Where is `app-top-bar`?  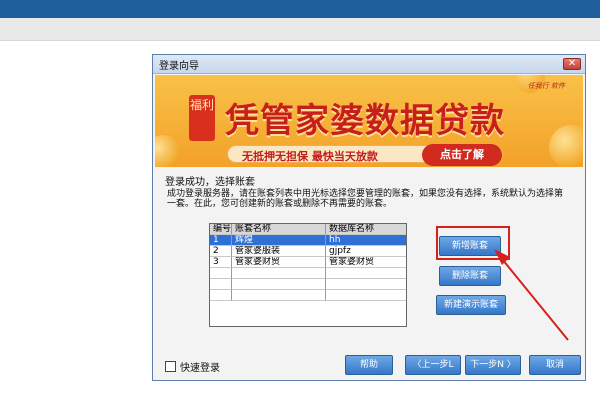
app-top-bar is located at coordinates (300, 9).